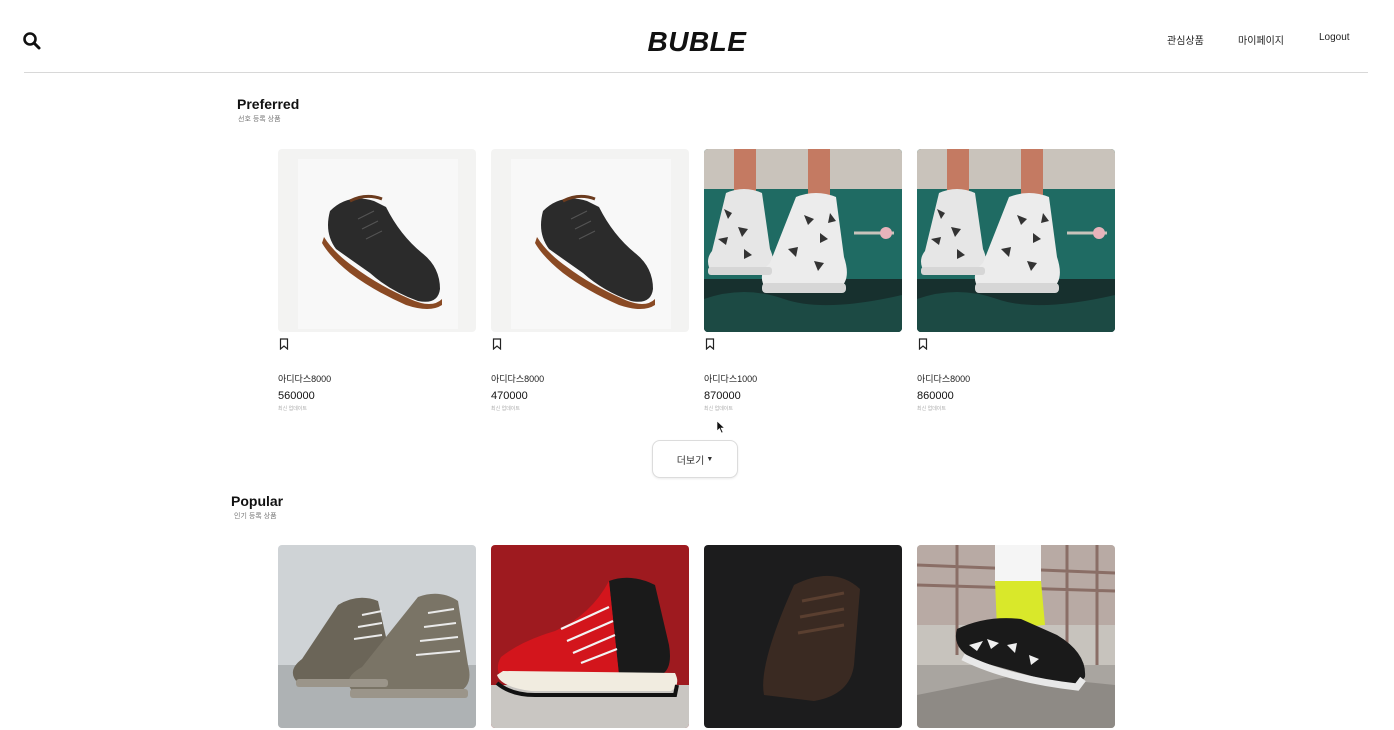 The image size is (1394, 730). I want to click on product-image-brown-boot-dark, so click(803, 636).